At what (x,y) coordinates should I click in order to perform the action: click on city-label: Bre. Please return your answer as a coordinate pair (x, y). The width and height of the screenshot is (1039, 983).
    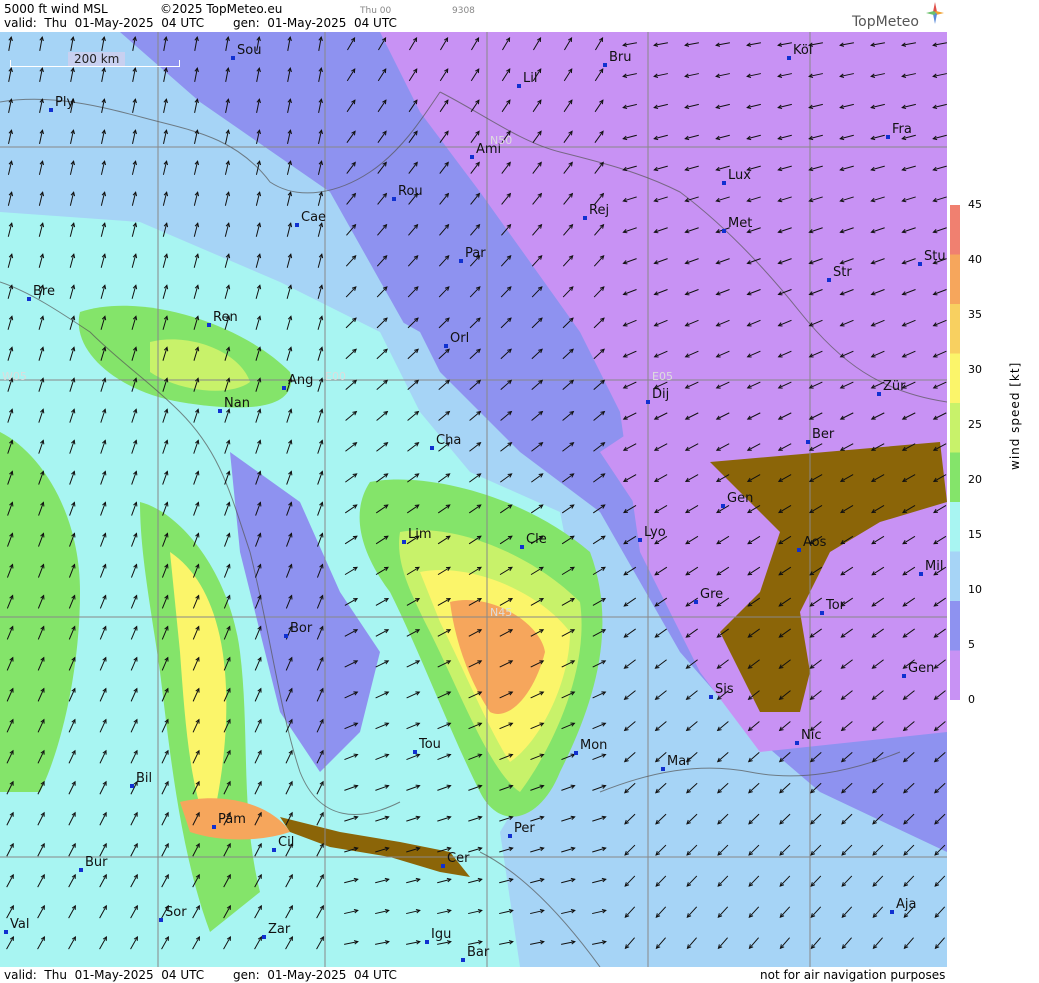
    Looking at the image, I should click on (44, 291).